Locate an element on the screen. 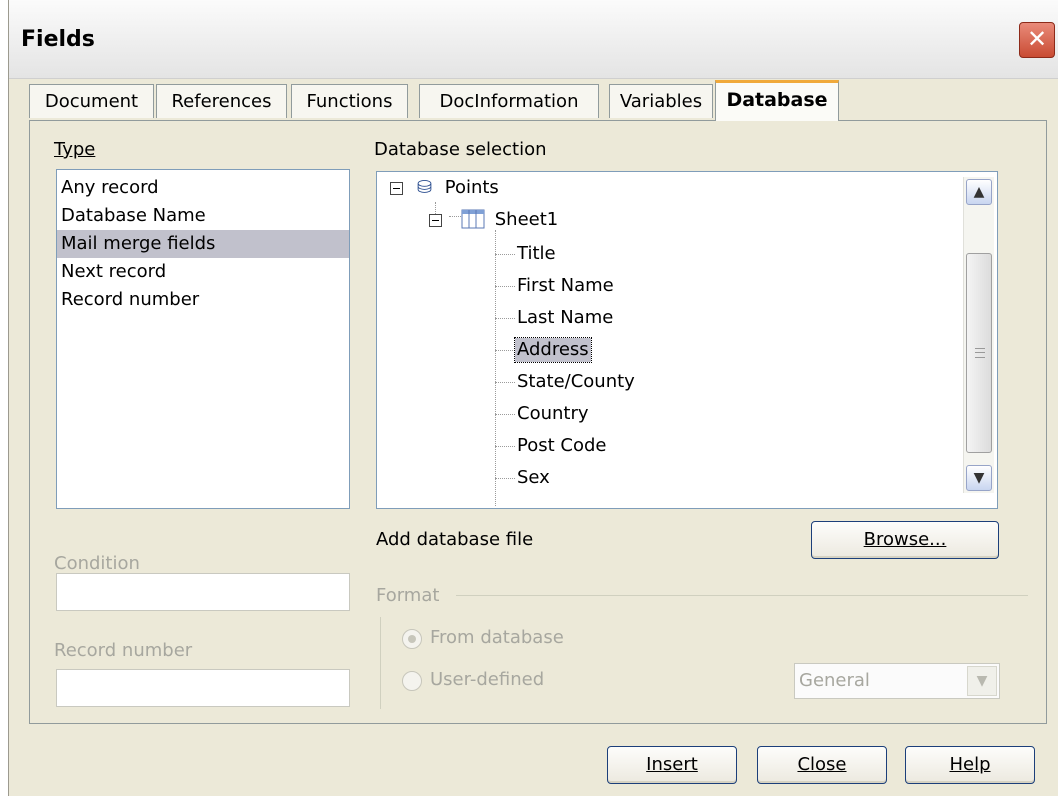 The width and height of the screenshot is (1058, 796). dialog-title: Fields is located at coordinates (58, 39).